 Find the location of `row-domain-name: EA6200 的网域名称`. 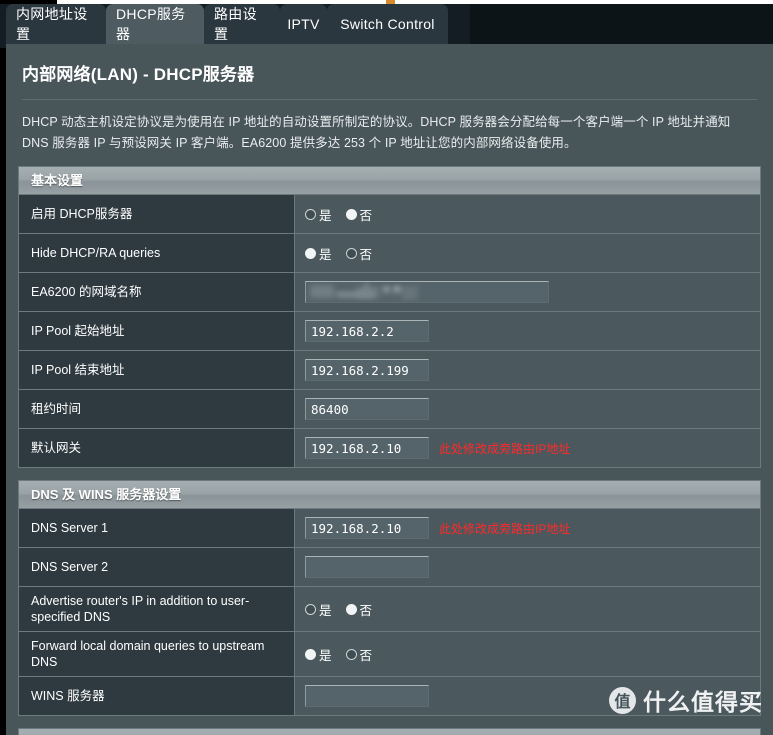

row-domain-name: EA6200 的网域名称 is located at coordinates (389, 292).